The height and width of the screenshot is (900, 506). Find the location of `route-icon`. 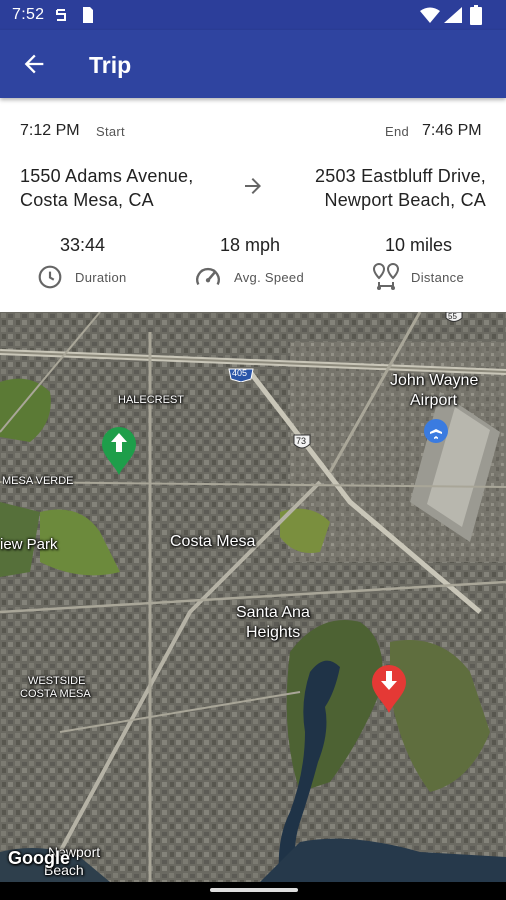

route-icon is located at coordinates (386, 276).